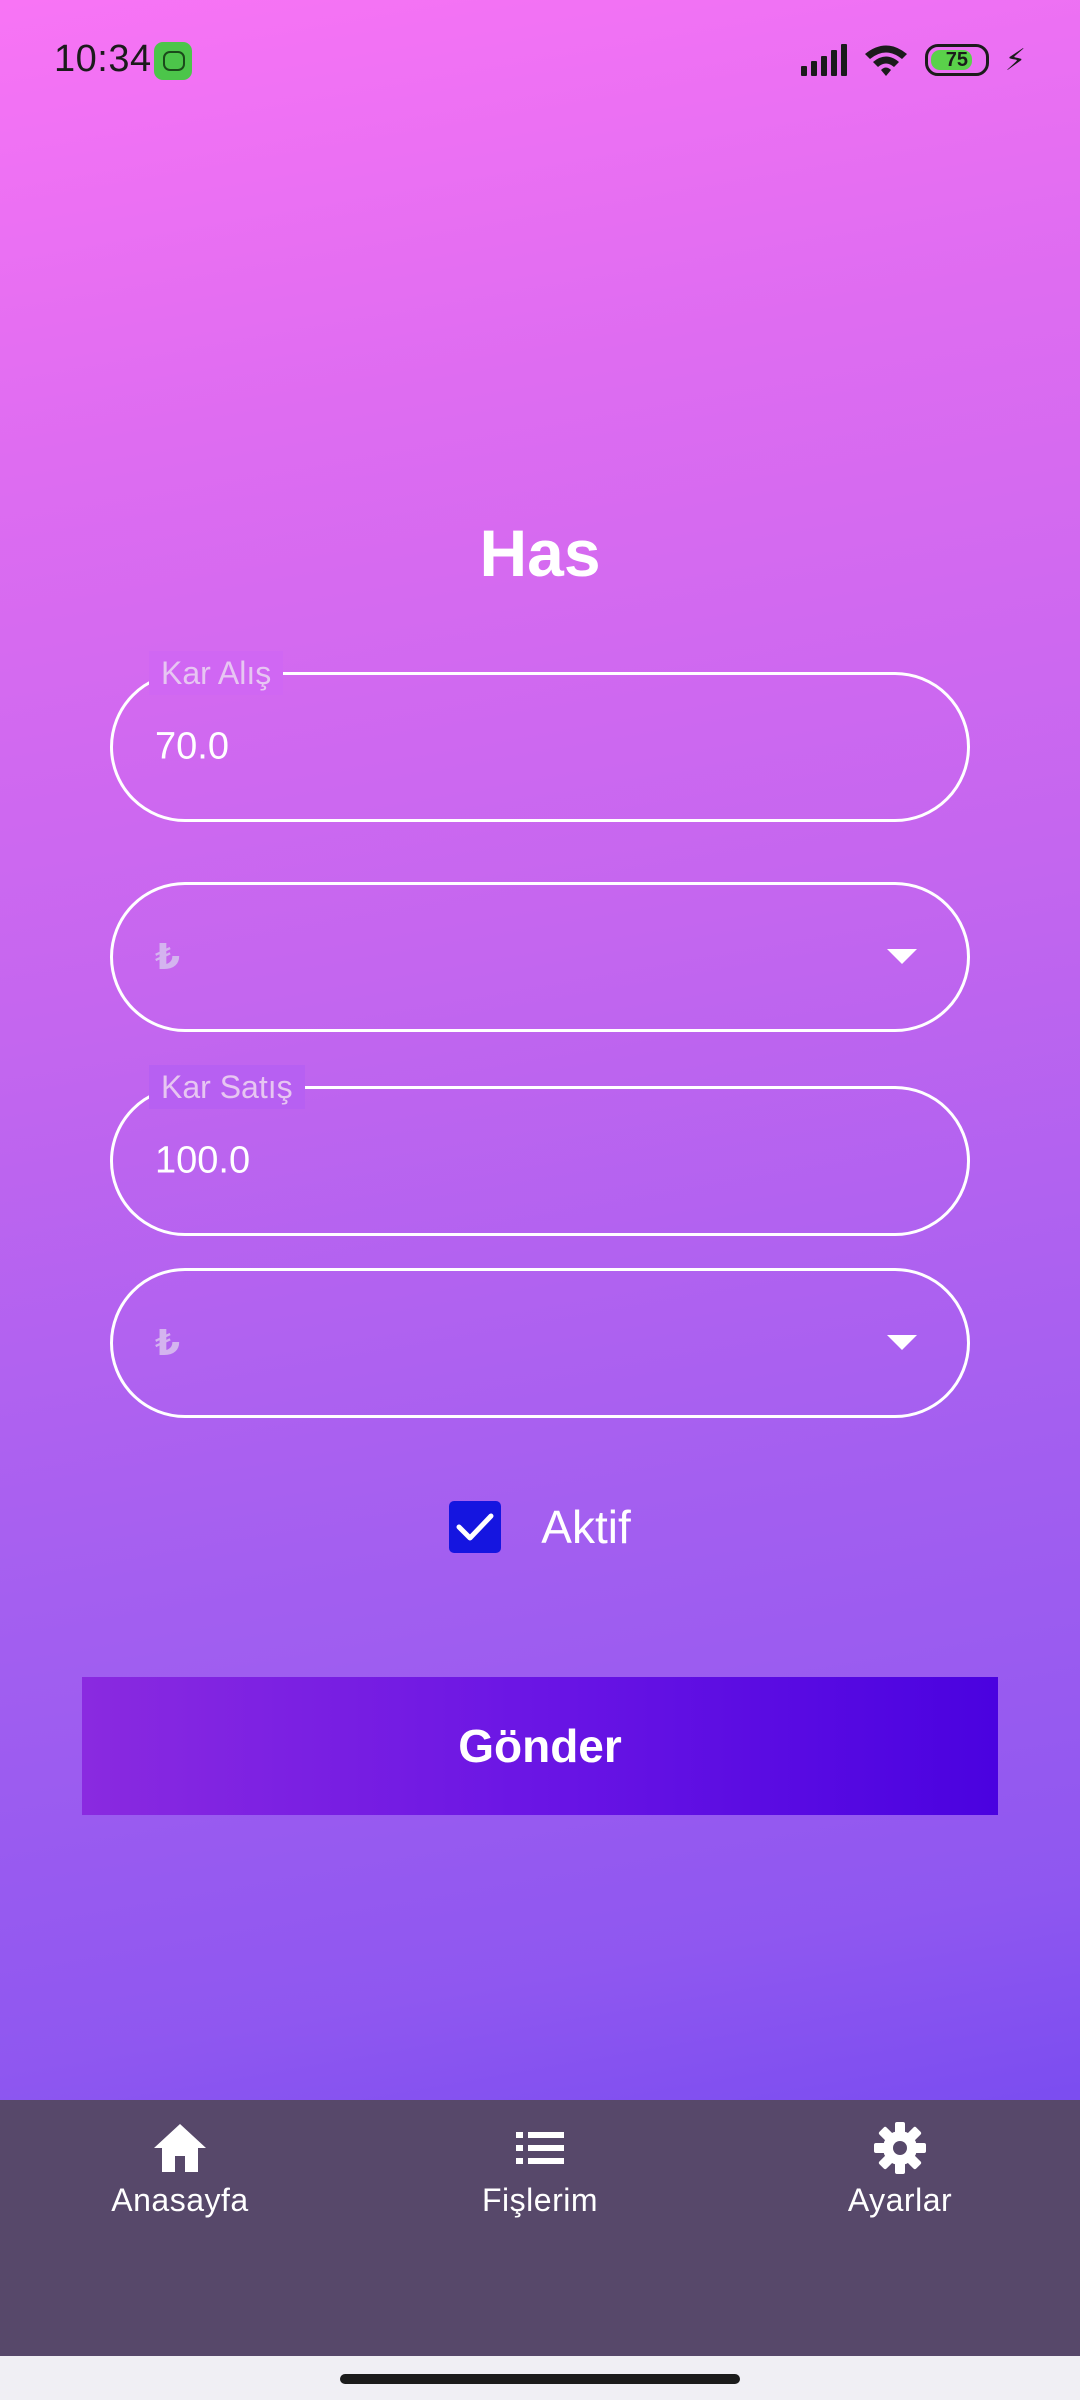 This screenshot has height=2400, width=1080. What do you see at coordinates (823, 60) in the screenshot?
I see `signal-icon` at bounding box center [823, 60].